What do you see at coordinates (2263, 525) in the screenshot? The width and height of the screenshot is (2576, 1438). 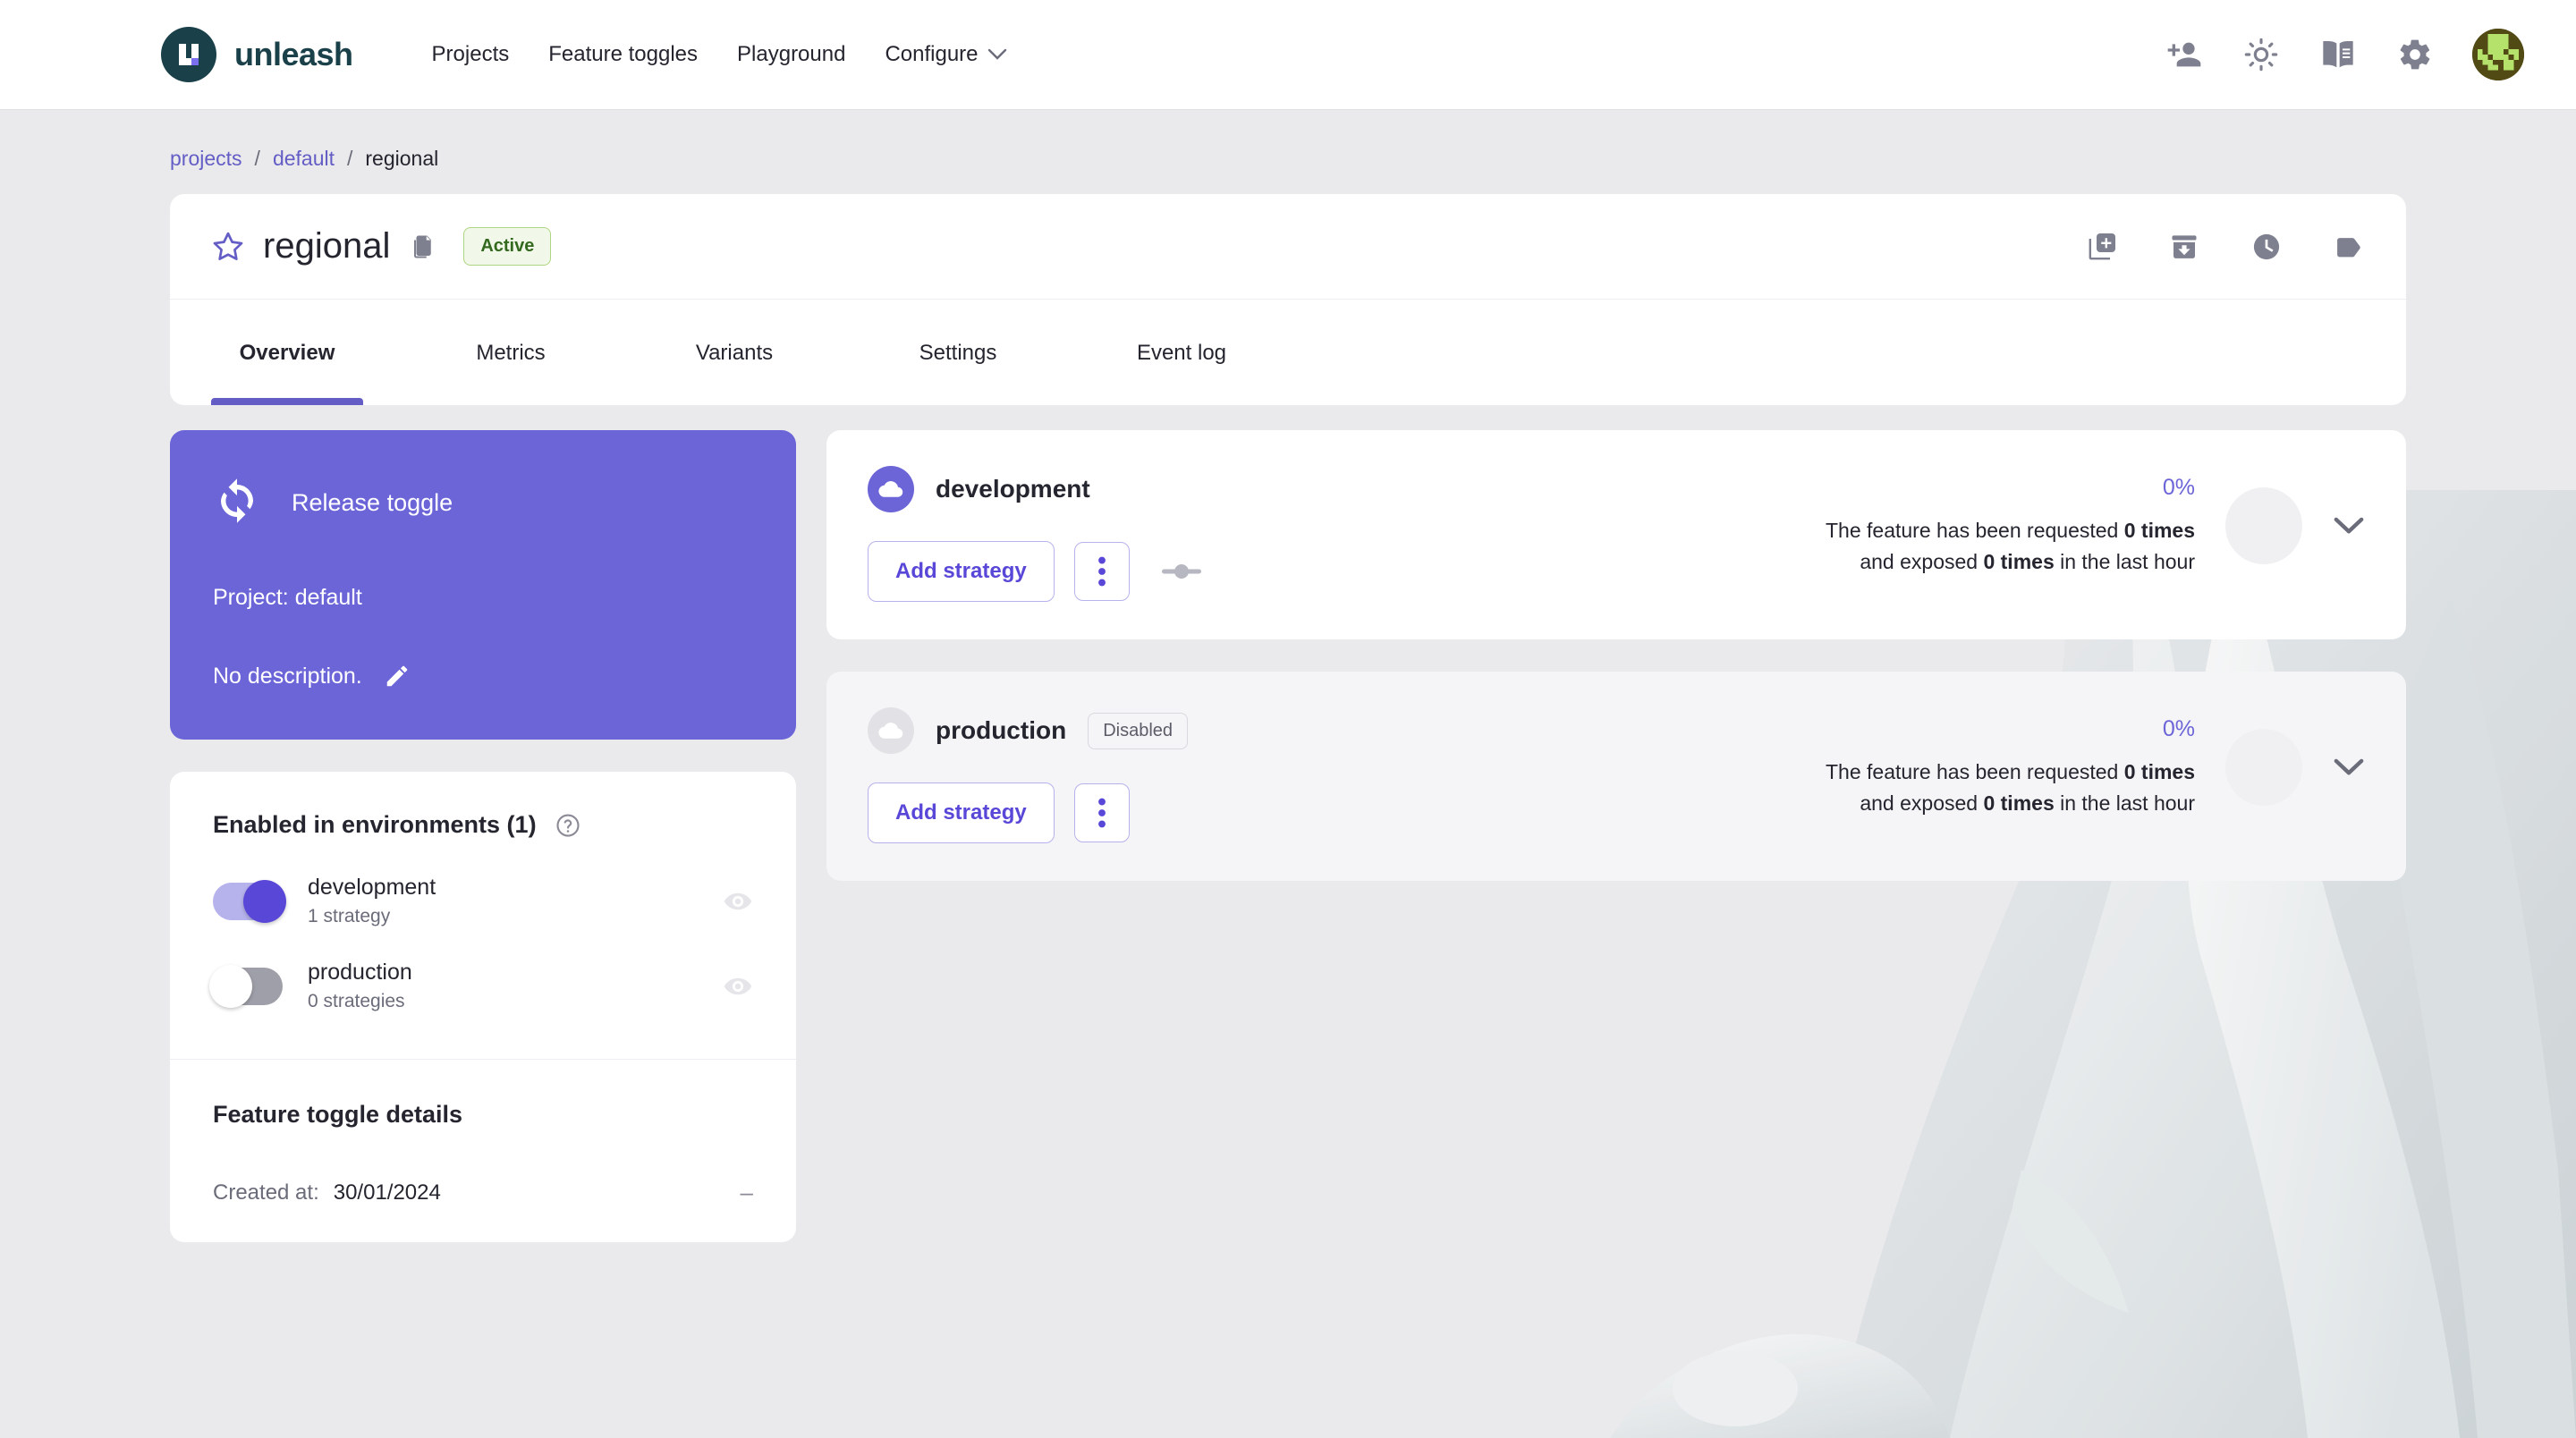 I see `donut-chart` at bounding box center [2263, 525].